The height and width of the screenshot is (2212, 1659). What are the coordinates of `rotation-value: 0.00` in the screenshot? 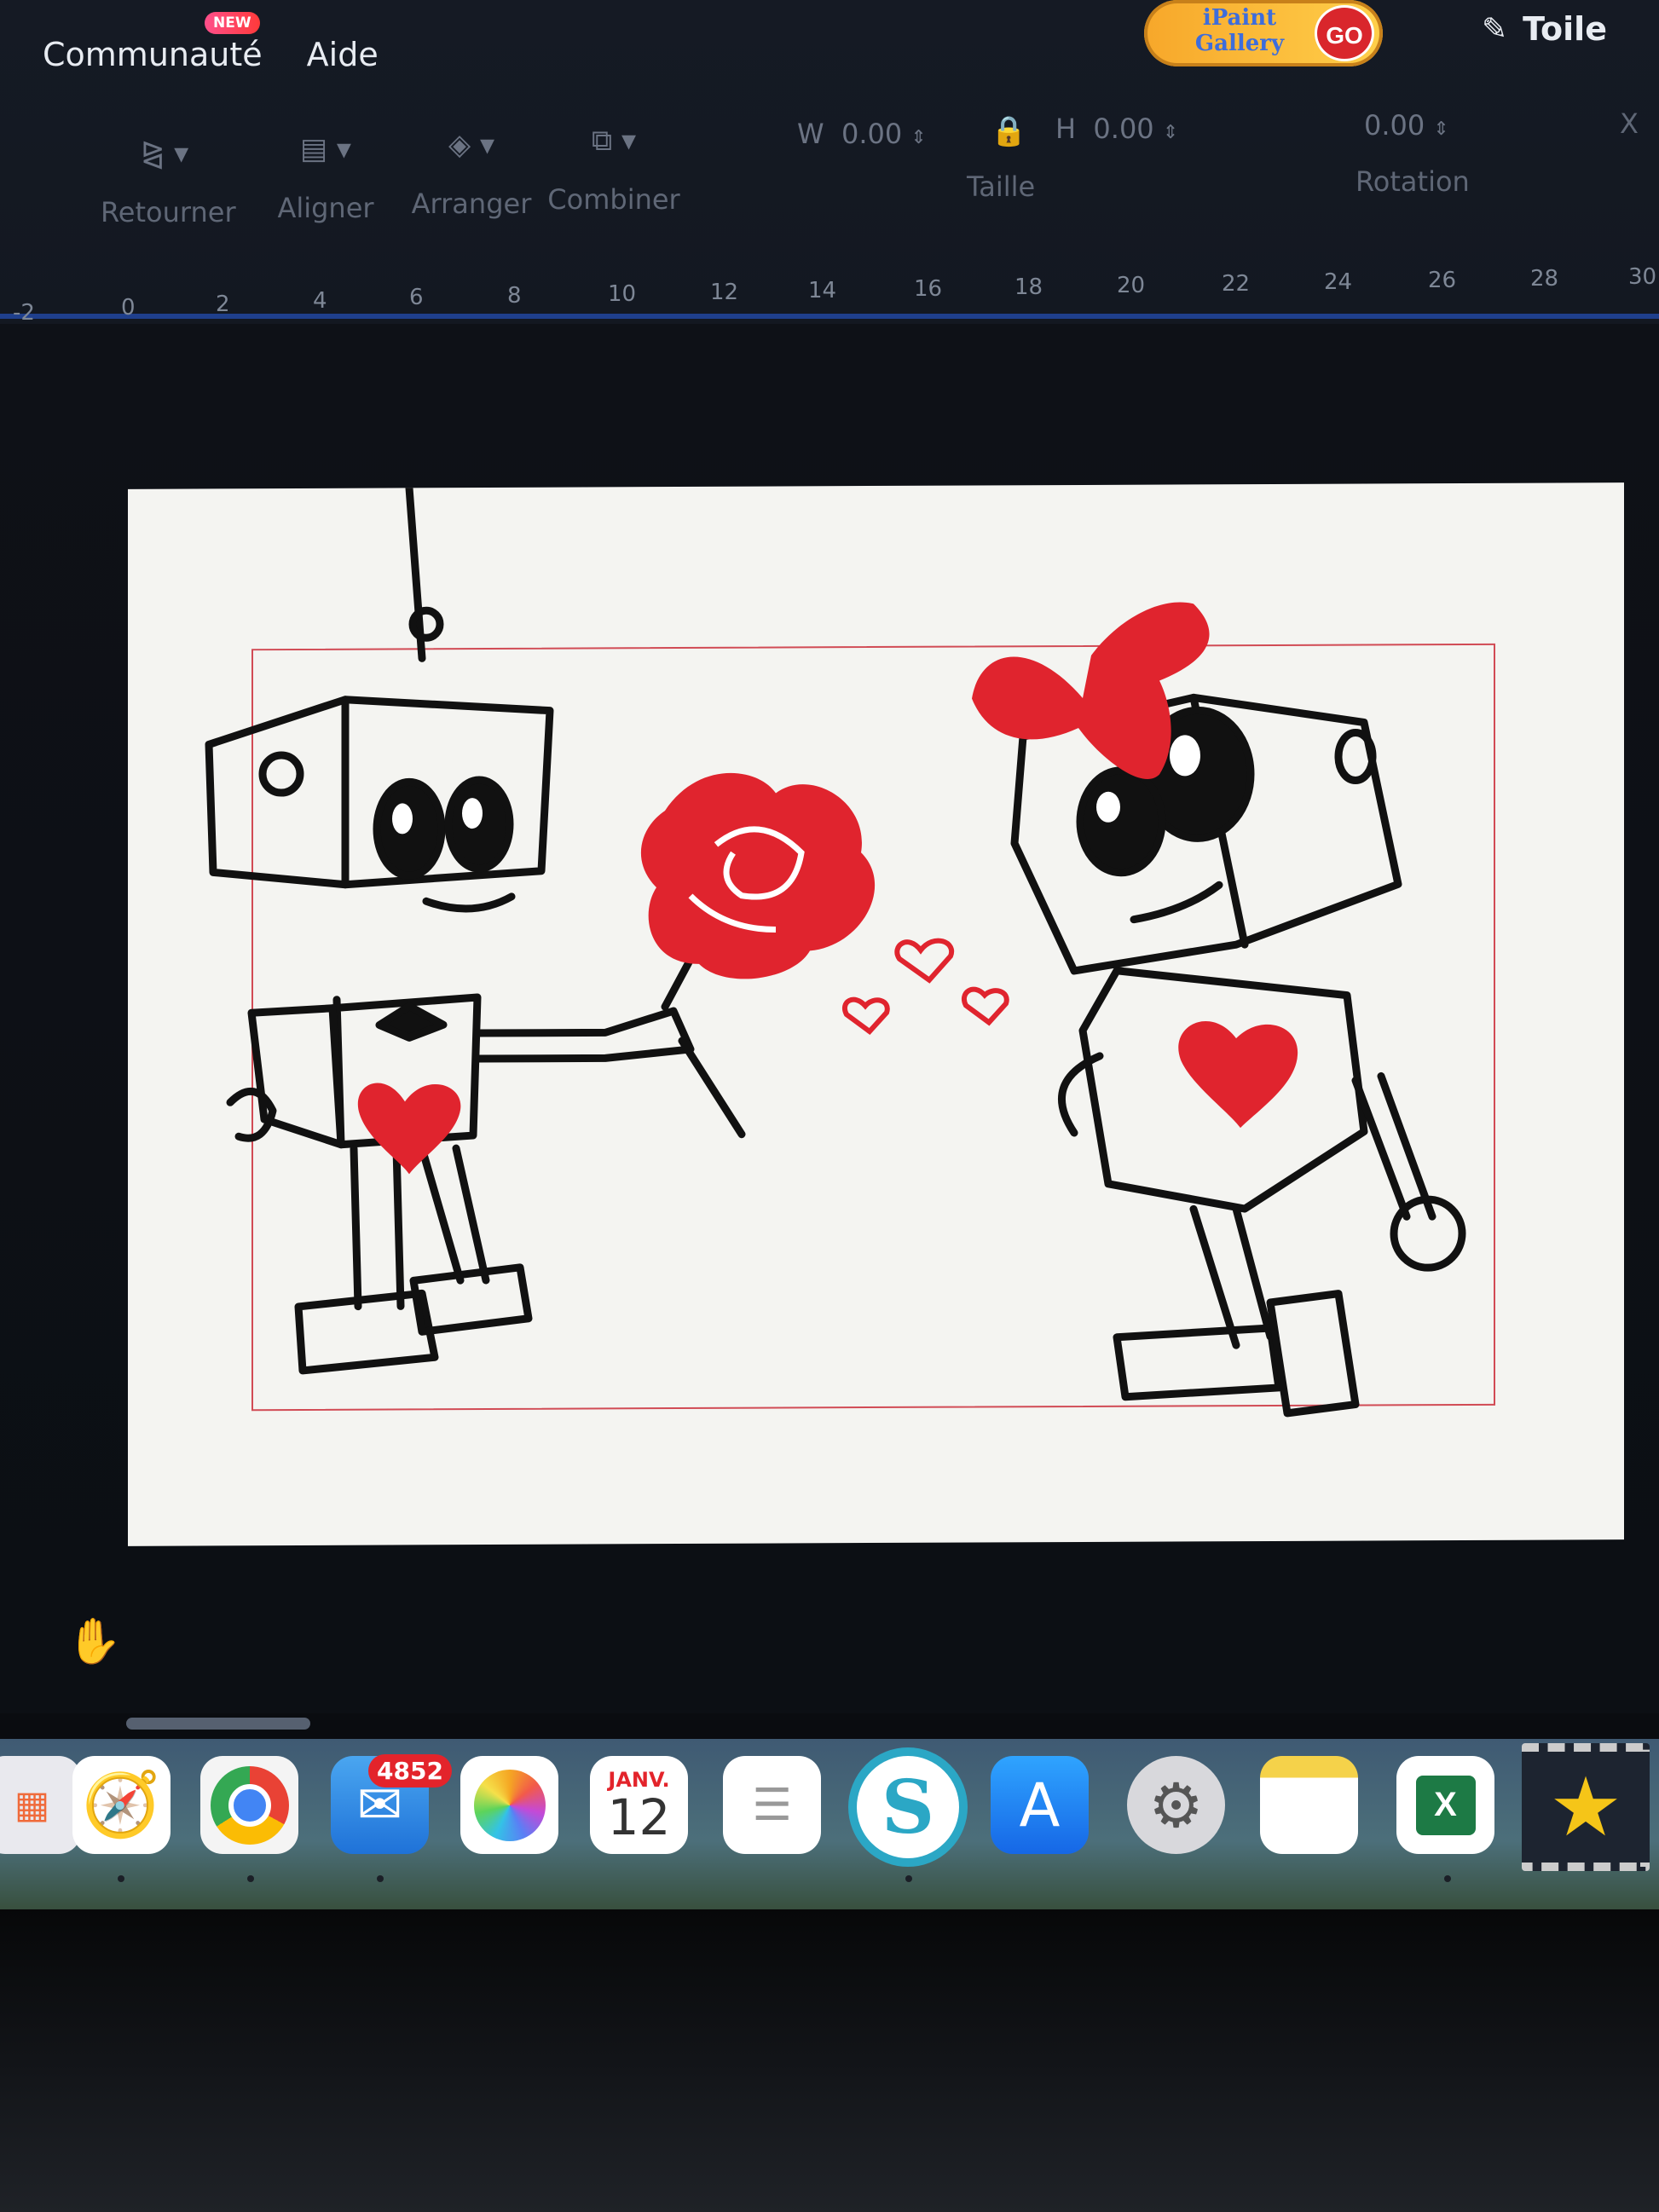 It's located at (1395, 125).